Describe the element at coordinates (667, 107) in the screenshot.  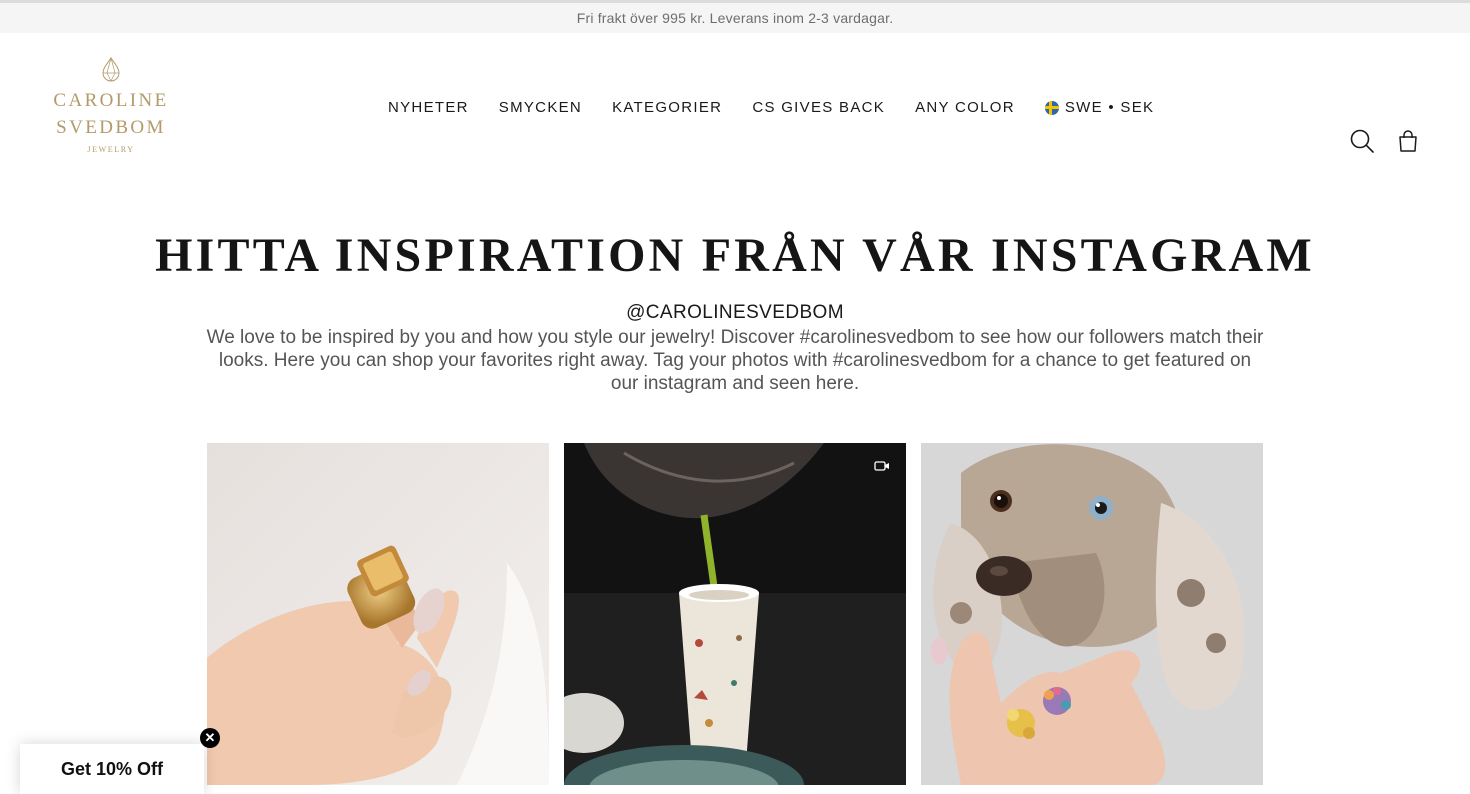
I see `nav-item-kategorier: KATEGORIER` at that location.